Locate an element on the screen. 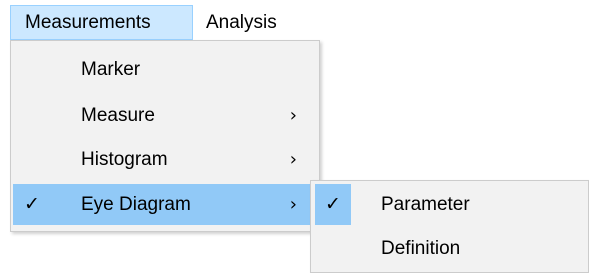  menu-item-label: Eye Diagram is located at coordinates (136, 204).